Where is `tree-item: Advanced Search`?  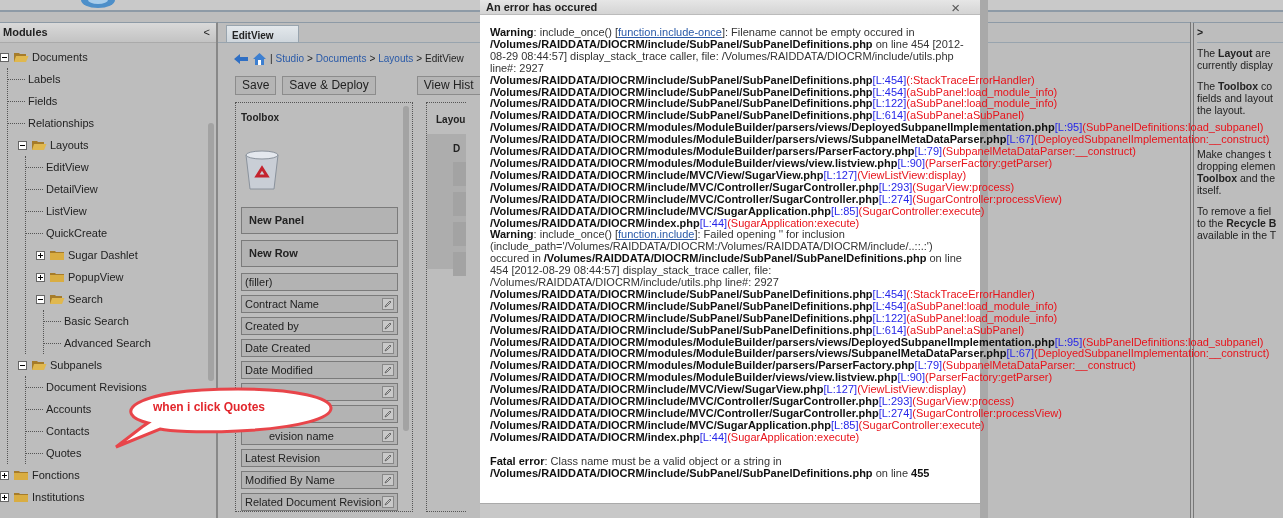
tree-item: Advanced Search is located at coordinates (107, 343).